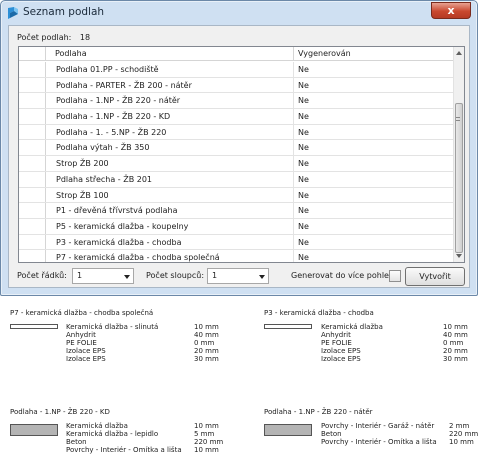  I want to click on table-row: Podlaha - 1.NP - ŽB 220 - KD Ne, so click(237, 117).